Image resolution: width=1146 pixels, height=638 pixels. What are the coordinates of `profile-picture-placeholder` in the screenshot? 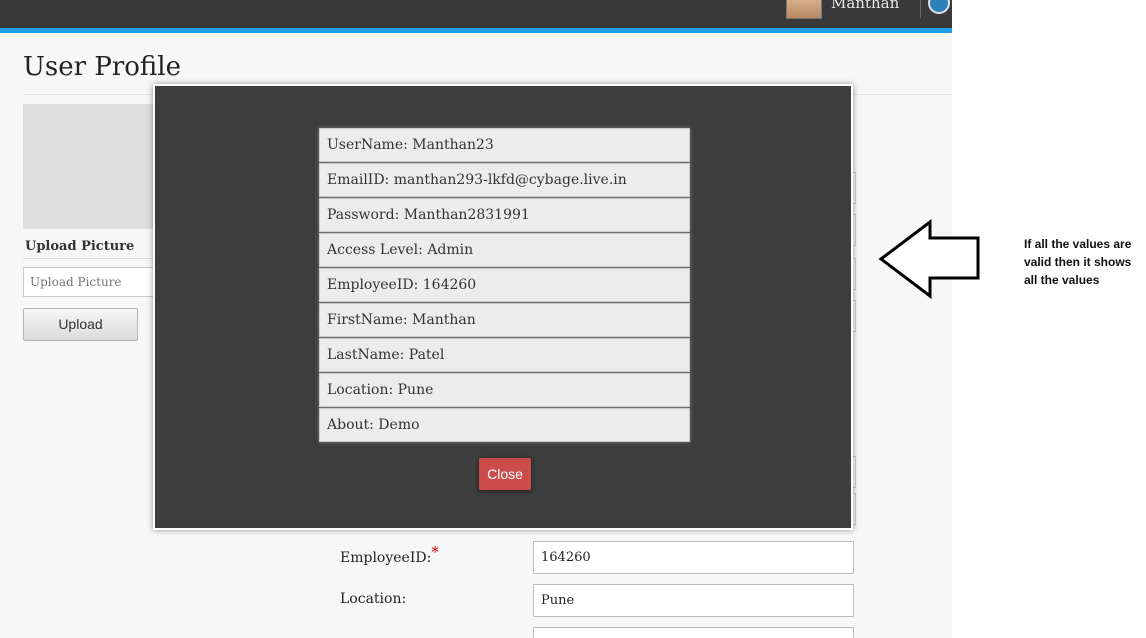 It's located at (93, 166).